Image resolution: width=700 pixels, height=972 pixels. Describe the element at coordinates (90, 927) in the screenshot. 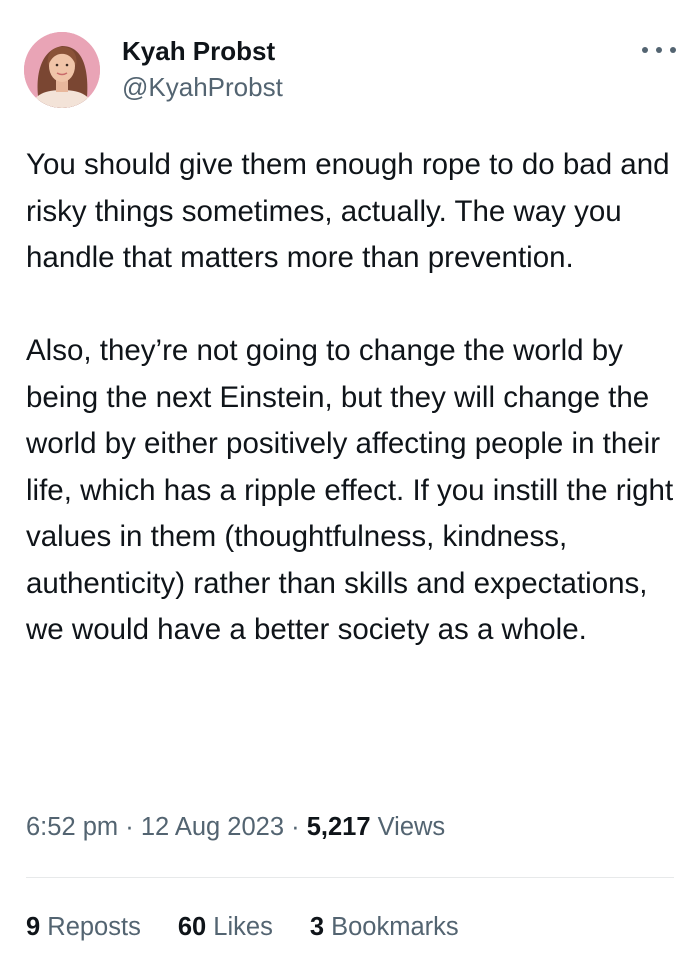

I see `reposts-label: Reposts` at that location.